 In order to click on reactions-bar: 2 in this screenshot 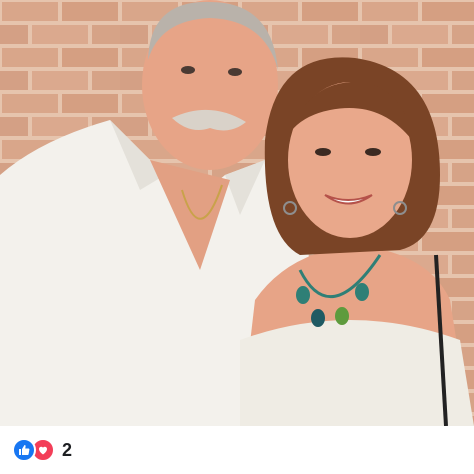, I will do `click(42, 450)`.